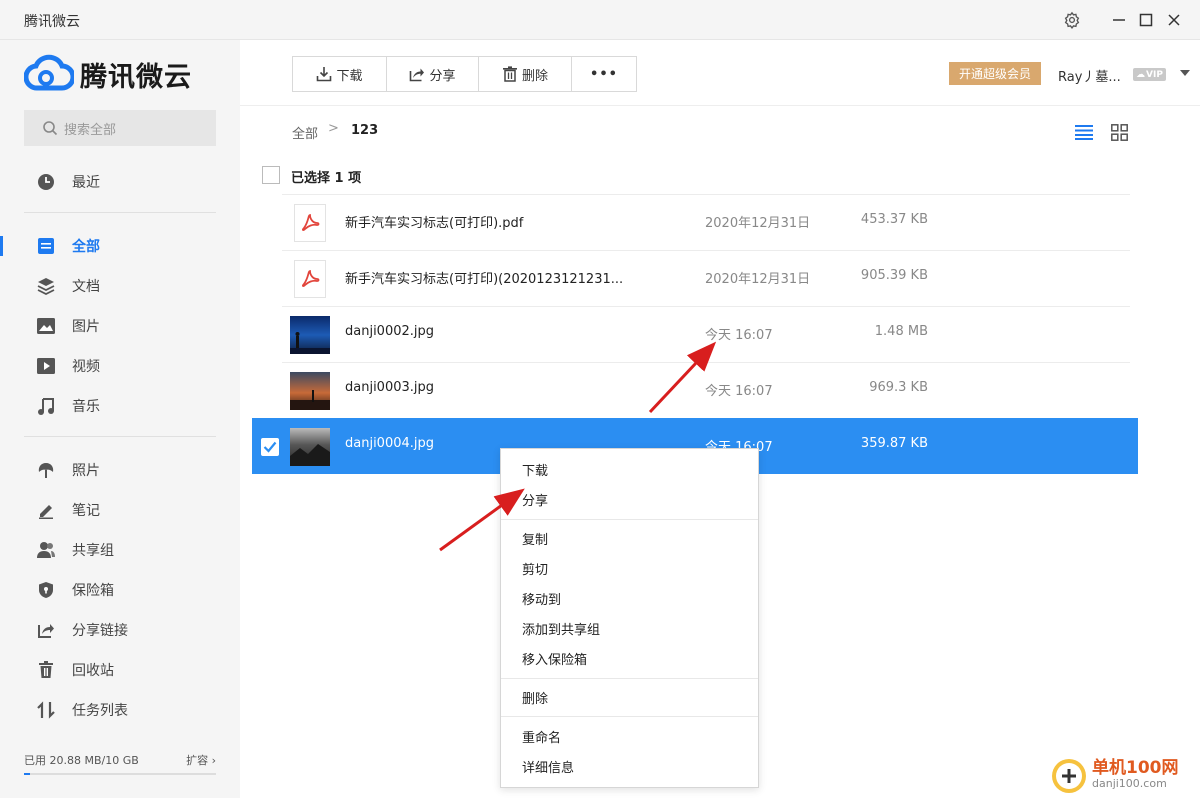  Describe the element at coordinates (86, 367) in the screenshot. I see `sidebar-item-label: 视频` at that location.